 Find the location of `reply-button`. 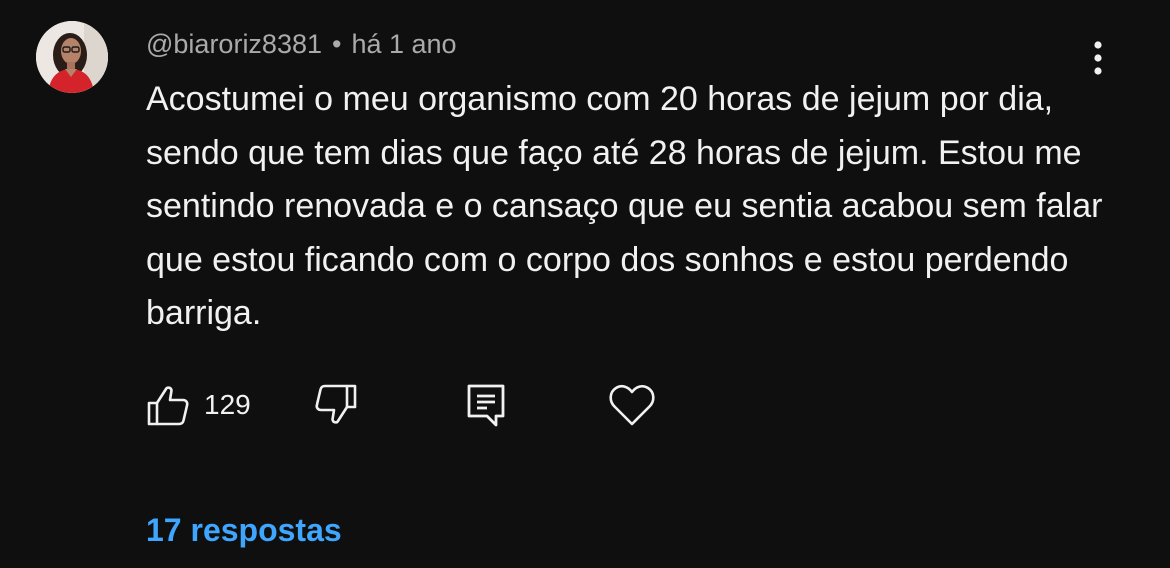

reply-button is located at coordinates (486, 405).